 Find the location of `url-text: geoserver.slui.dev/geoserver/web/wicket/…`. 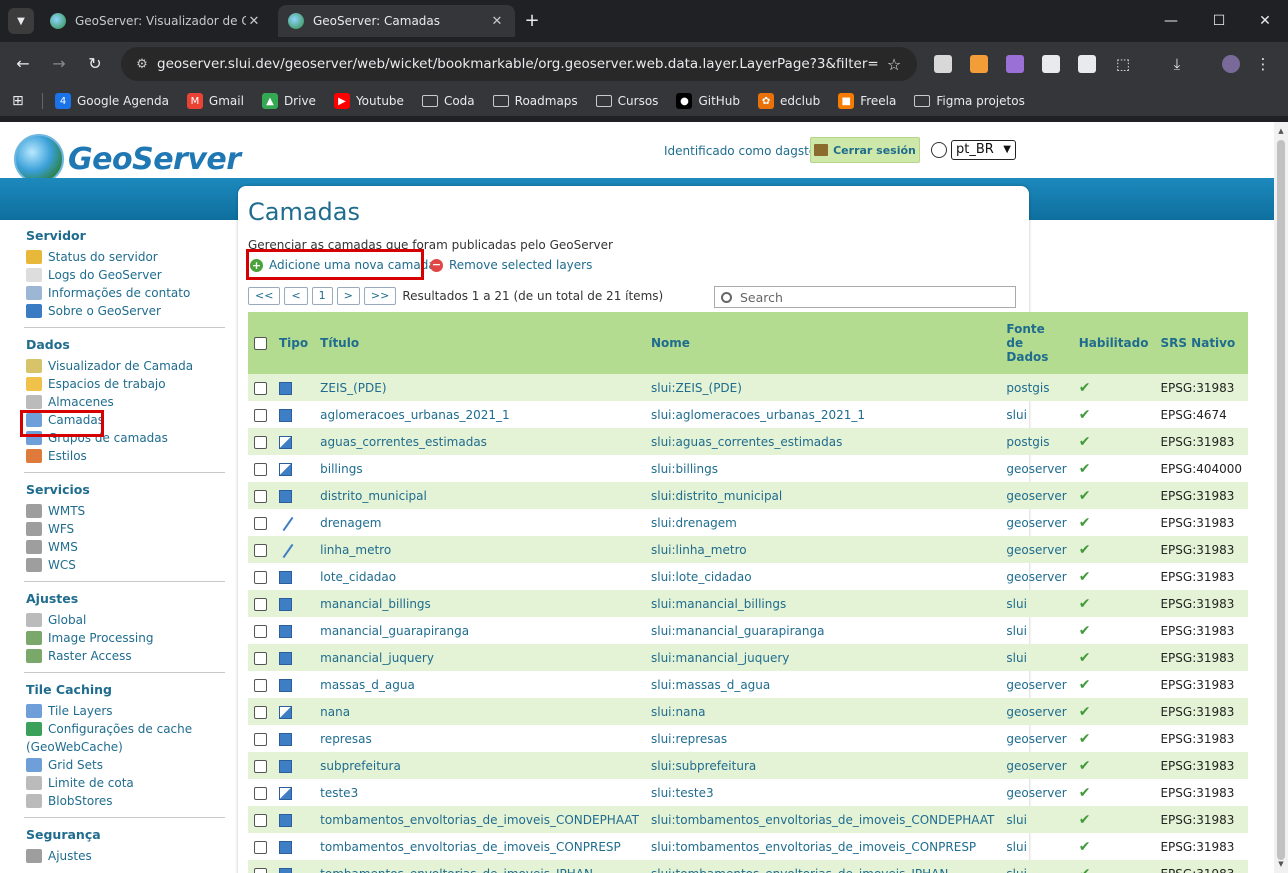

url-text: geoserver.slui.dev/geoserver/web/wicket/… is located at coordinates (518, 64).